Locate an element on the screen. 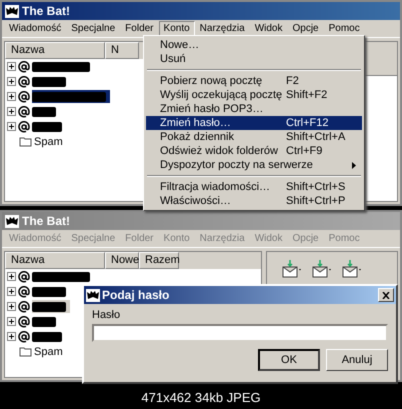  dialog-title: Podaj hasło is located at coordinates (136, 295).